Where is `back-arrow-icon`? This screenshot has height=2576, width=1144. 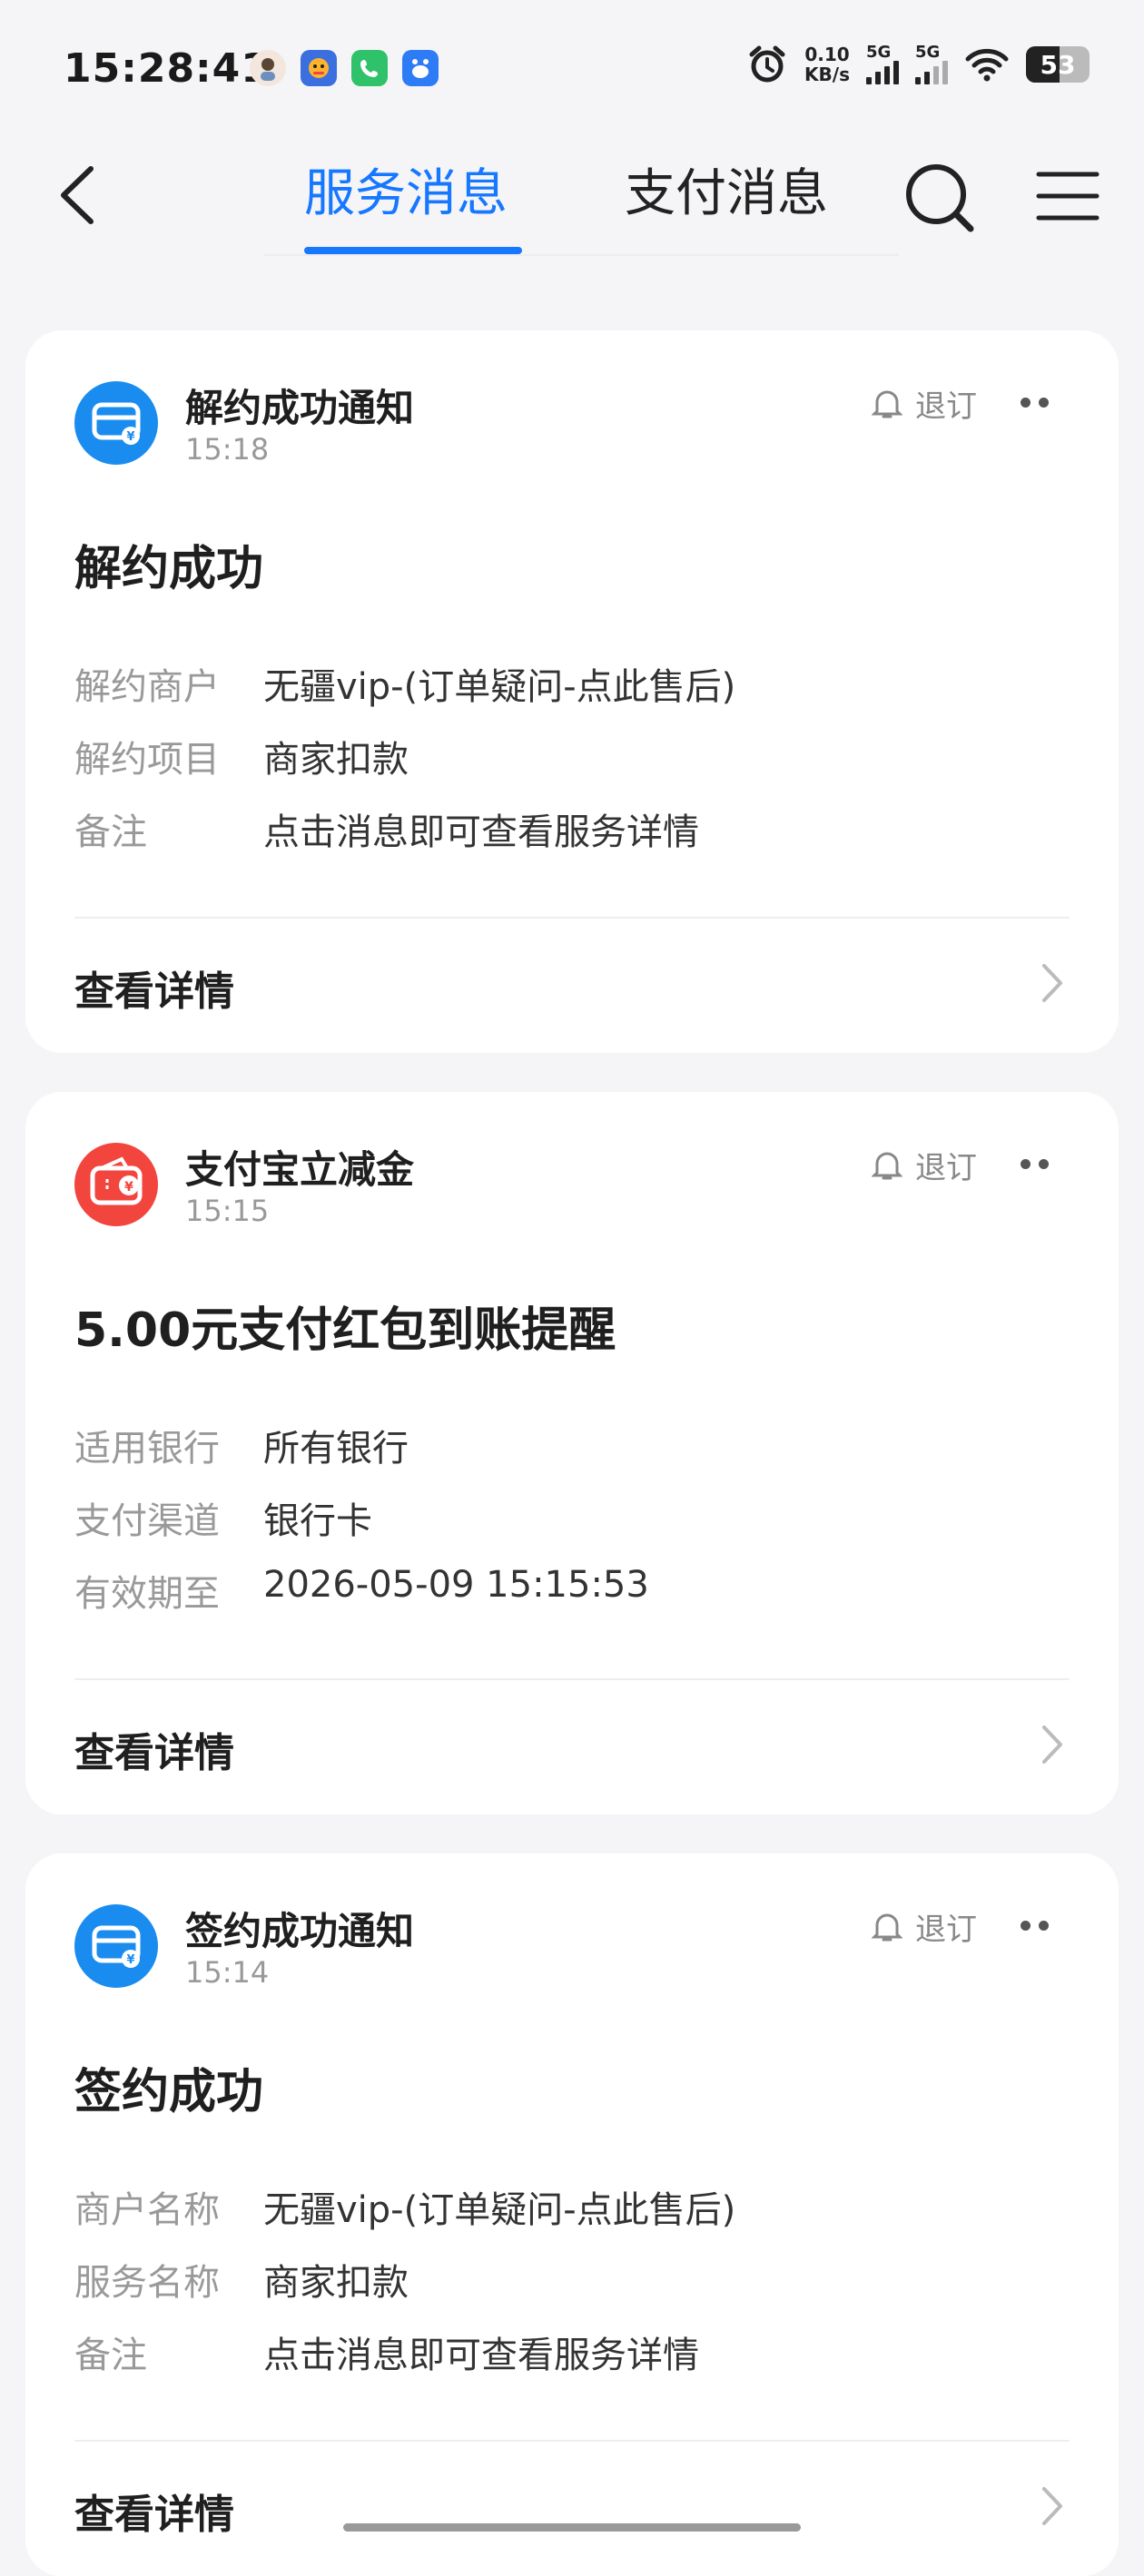
back-arrow-icon is located at coordinates (81, 195).